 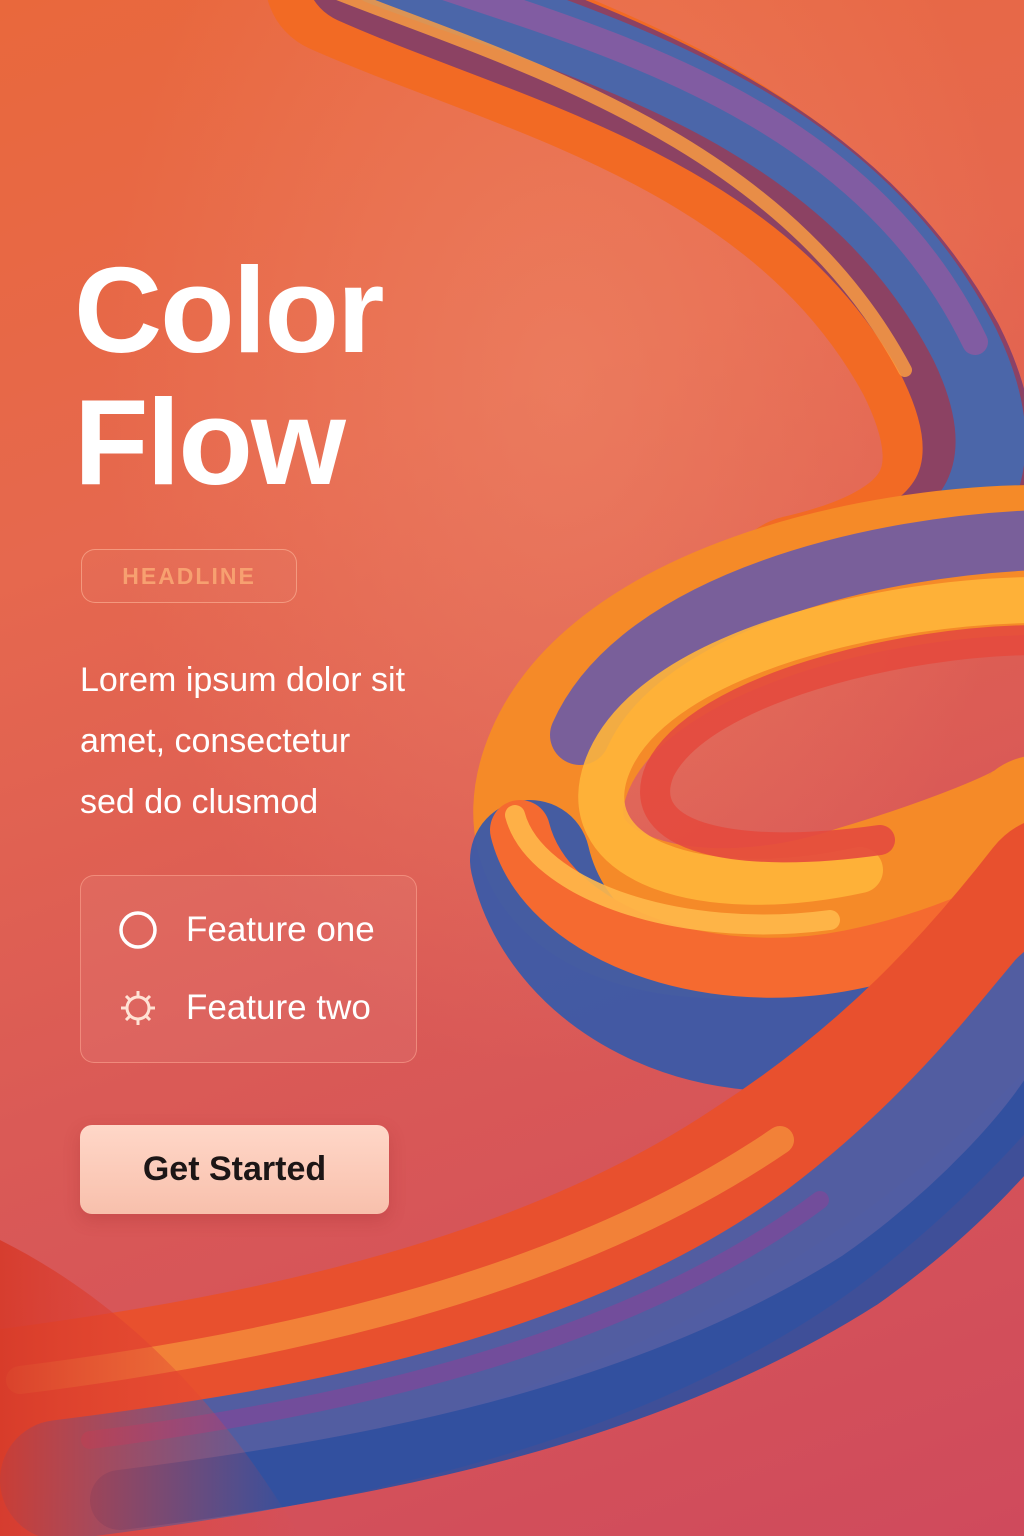 What do you see at coordinates (248, 969) in the screenshot?
I see `features-card: Feature one Feature two` at bounding box center [248, 969].